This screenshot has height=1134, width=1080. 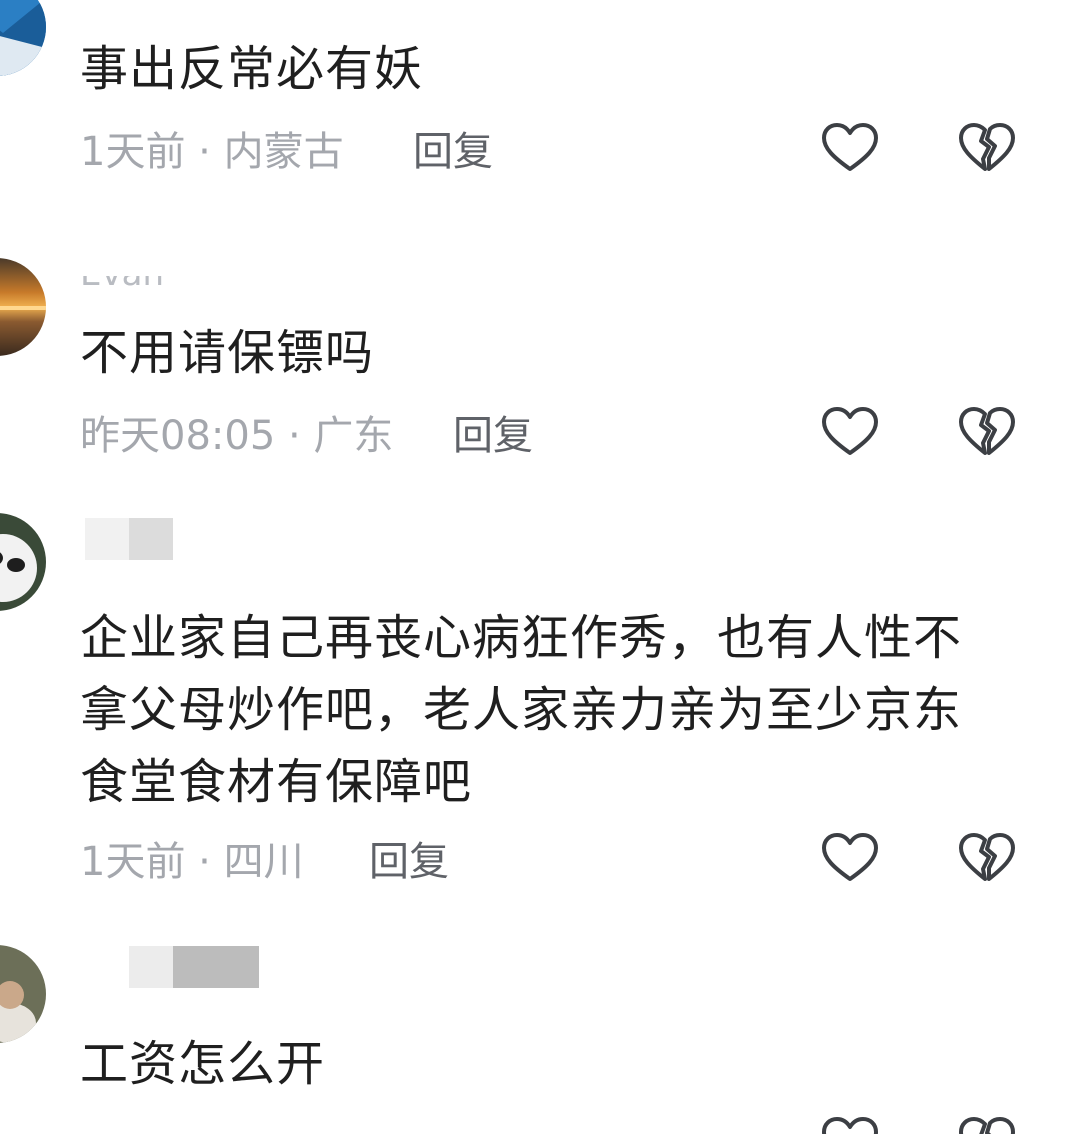 What do you see at coordinates (203, 1064) in the screenshot?
I see `comment-text: 工资怎么开` at bounding box center [203, 1064].